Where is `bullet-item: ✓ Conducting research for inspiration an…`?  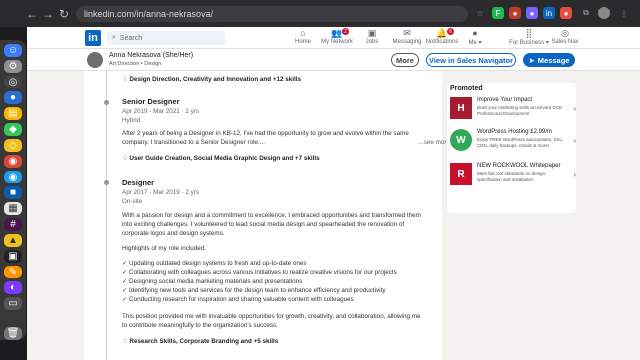 bullet-item: ✓ Conducting research for inspiration an… is located at coordinates (238, 299).